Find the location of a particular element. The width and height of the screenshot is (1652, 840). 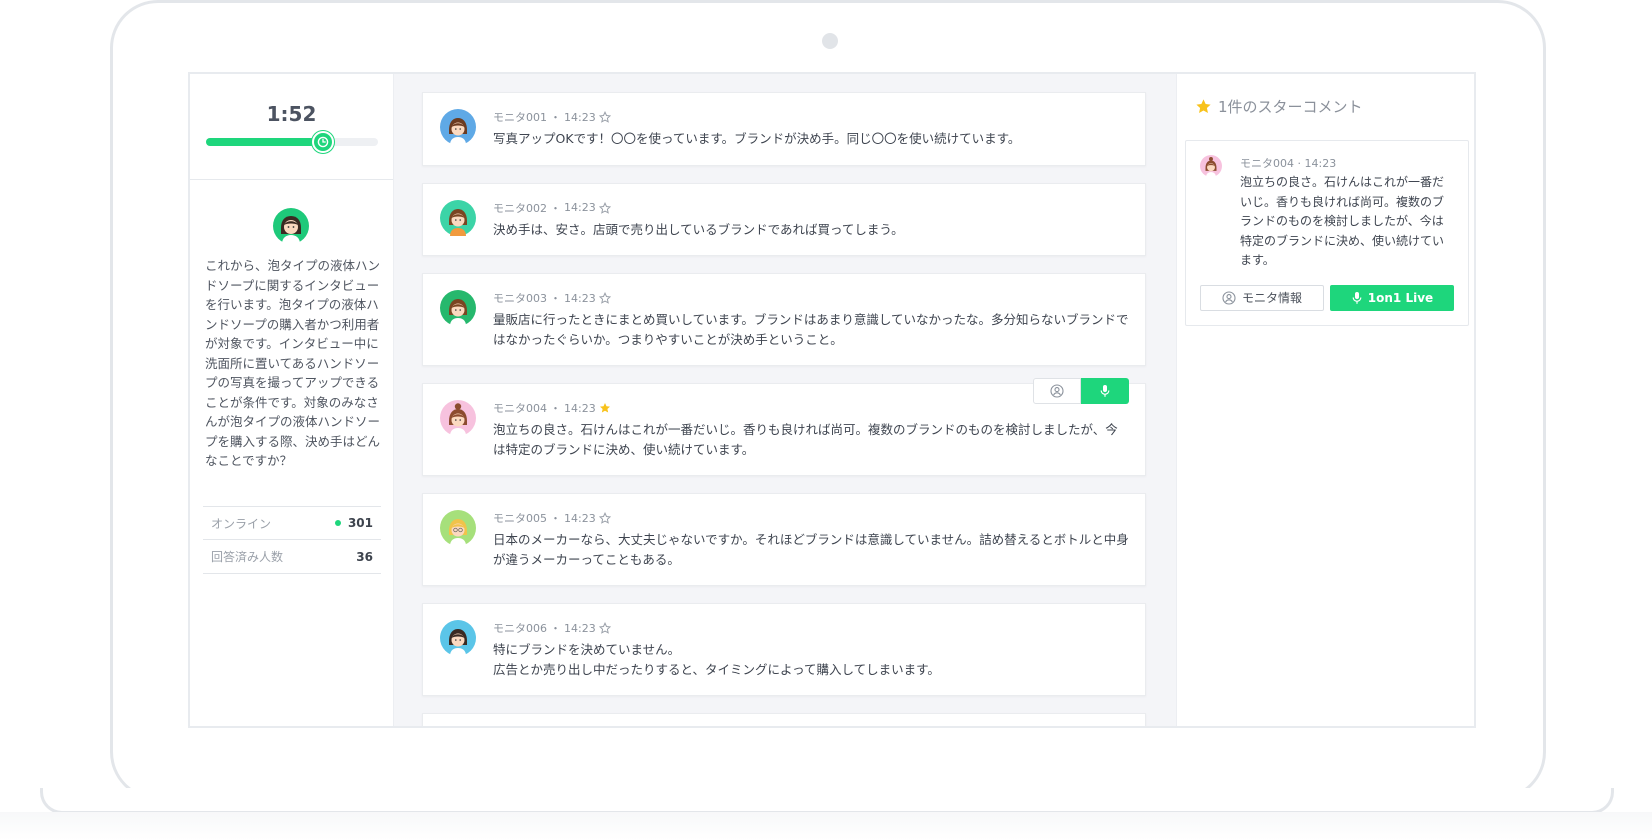

comment-author: モニタ005 is located at coordinates (520, 518).